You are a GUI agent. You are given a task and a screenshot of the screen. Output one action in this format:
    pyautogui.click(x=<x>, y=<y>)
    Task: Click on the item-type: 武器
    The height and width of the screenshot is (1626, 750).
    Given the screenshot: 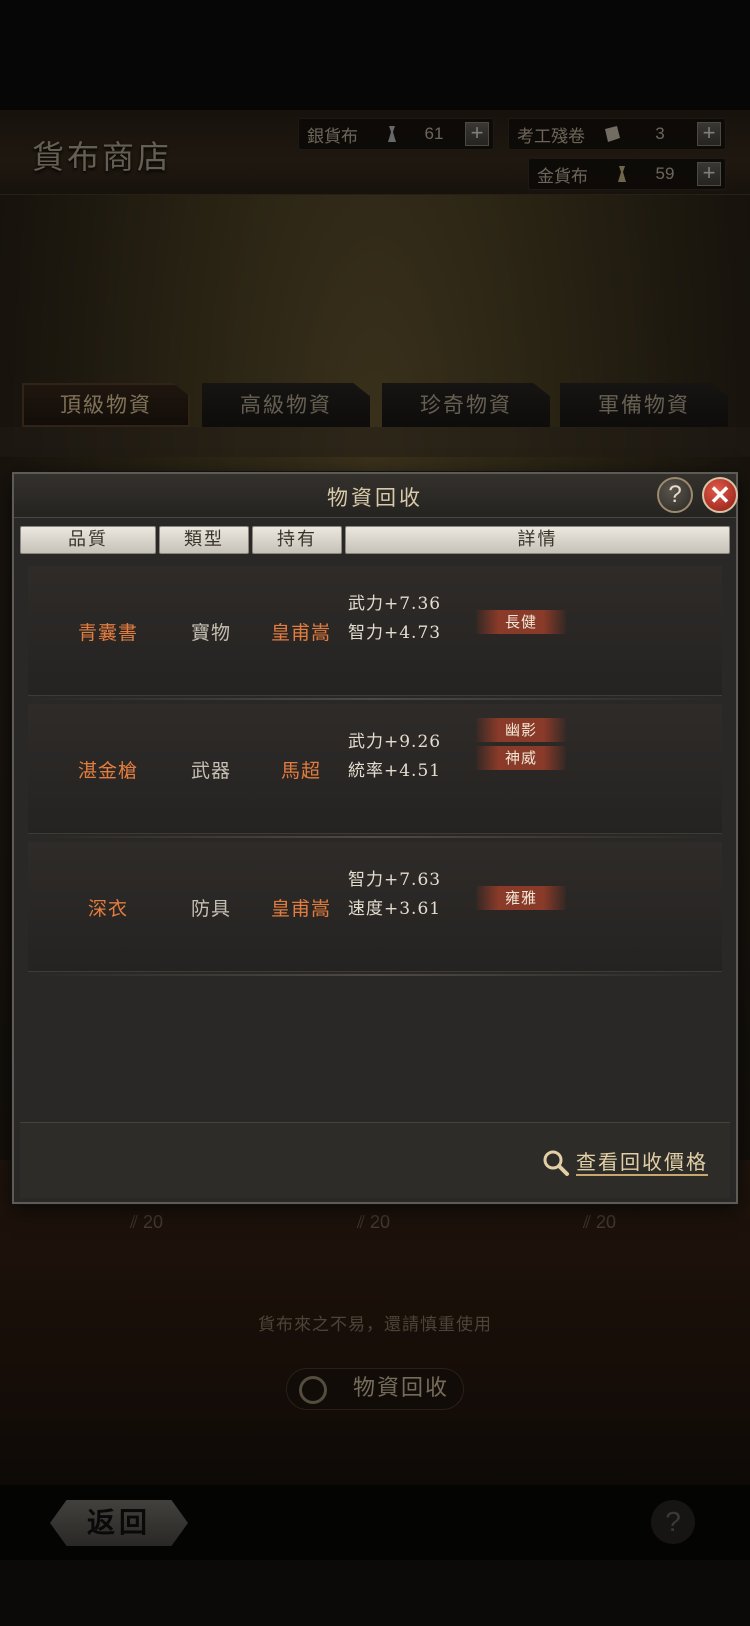 What is the action you would take?
    pyautogui.click(x=210, y=771)
    